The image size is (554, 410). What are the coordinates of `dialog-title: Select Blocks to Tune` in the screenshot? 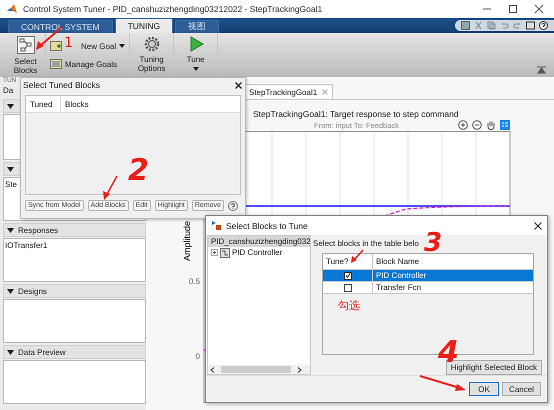 It's located at (267, 225).